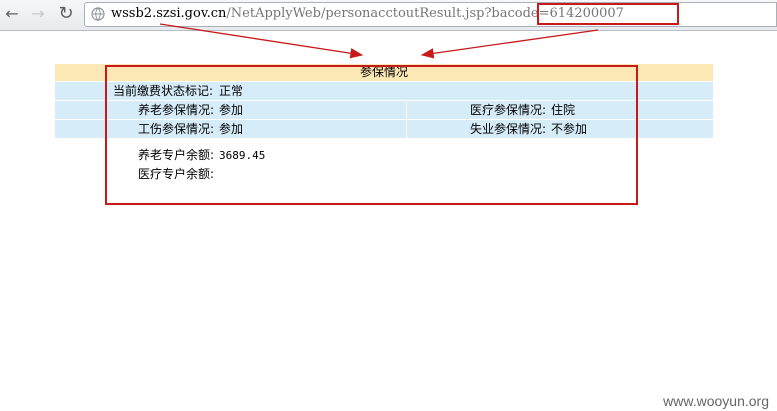  Describe the element at coordinates (359, 13) in the screenshot. I see `url-path: /NetApplyWeb/personacctoutResult.jsp?` at that location.